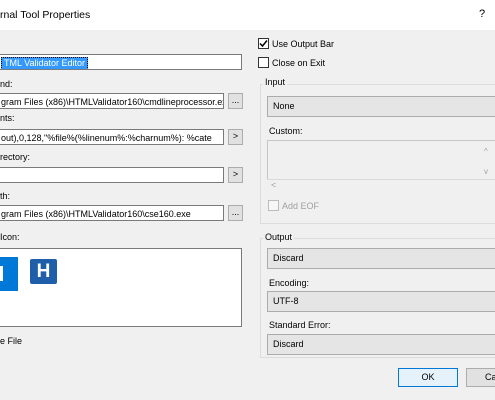 The height and width of the screenshot is (400, 495). Describe the element at coordinates (482, 14) in the screenshot. I see `help-button: ?` at that location.